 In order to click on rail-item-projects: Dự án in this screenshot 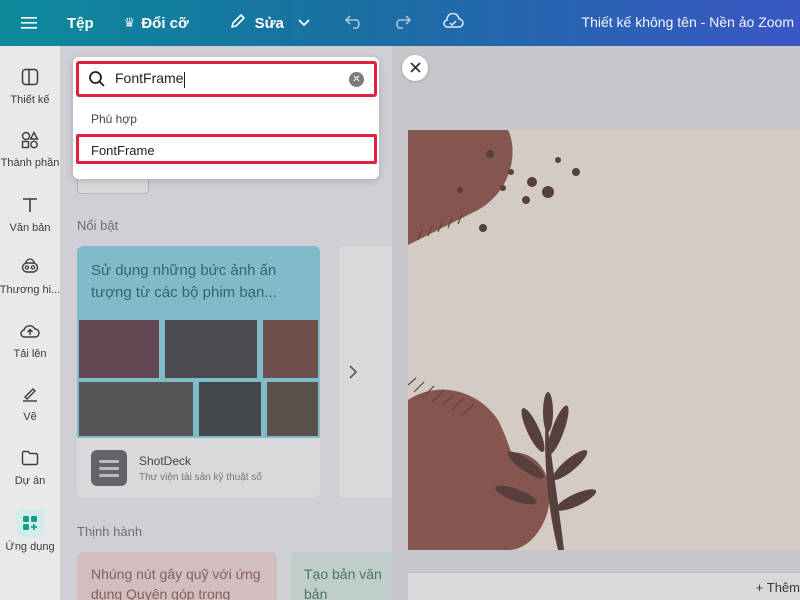, I will do `click(30, 467)`.